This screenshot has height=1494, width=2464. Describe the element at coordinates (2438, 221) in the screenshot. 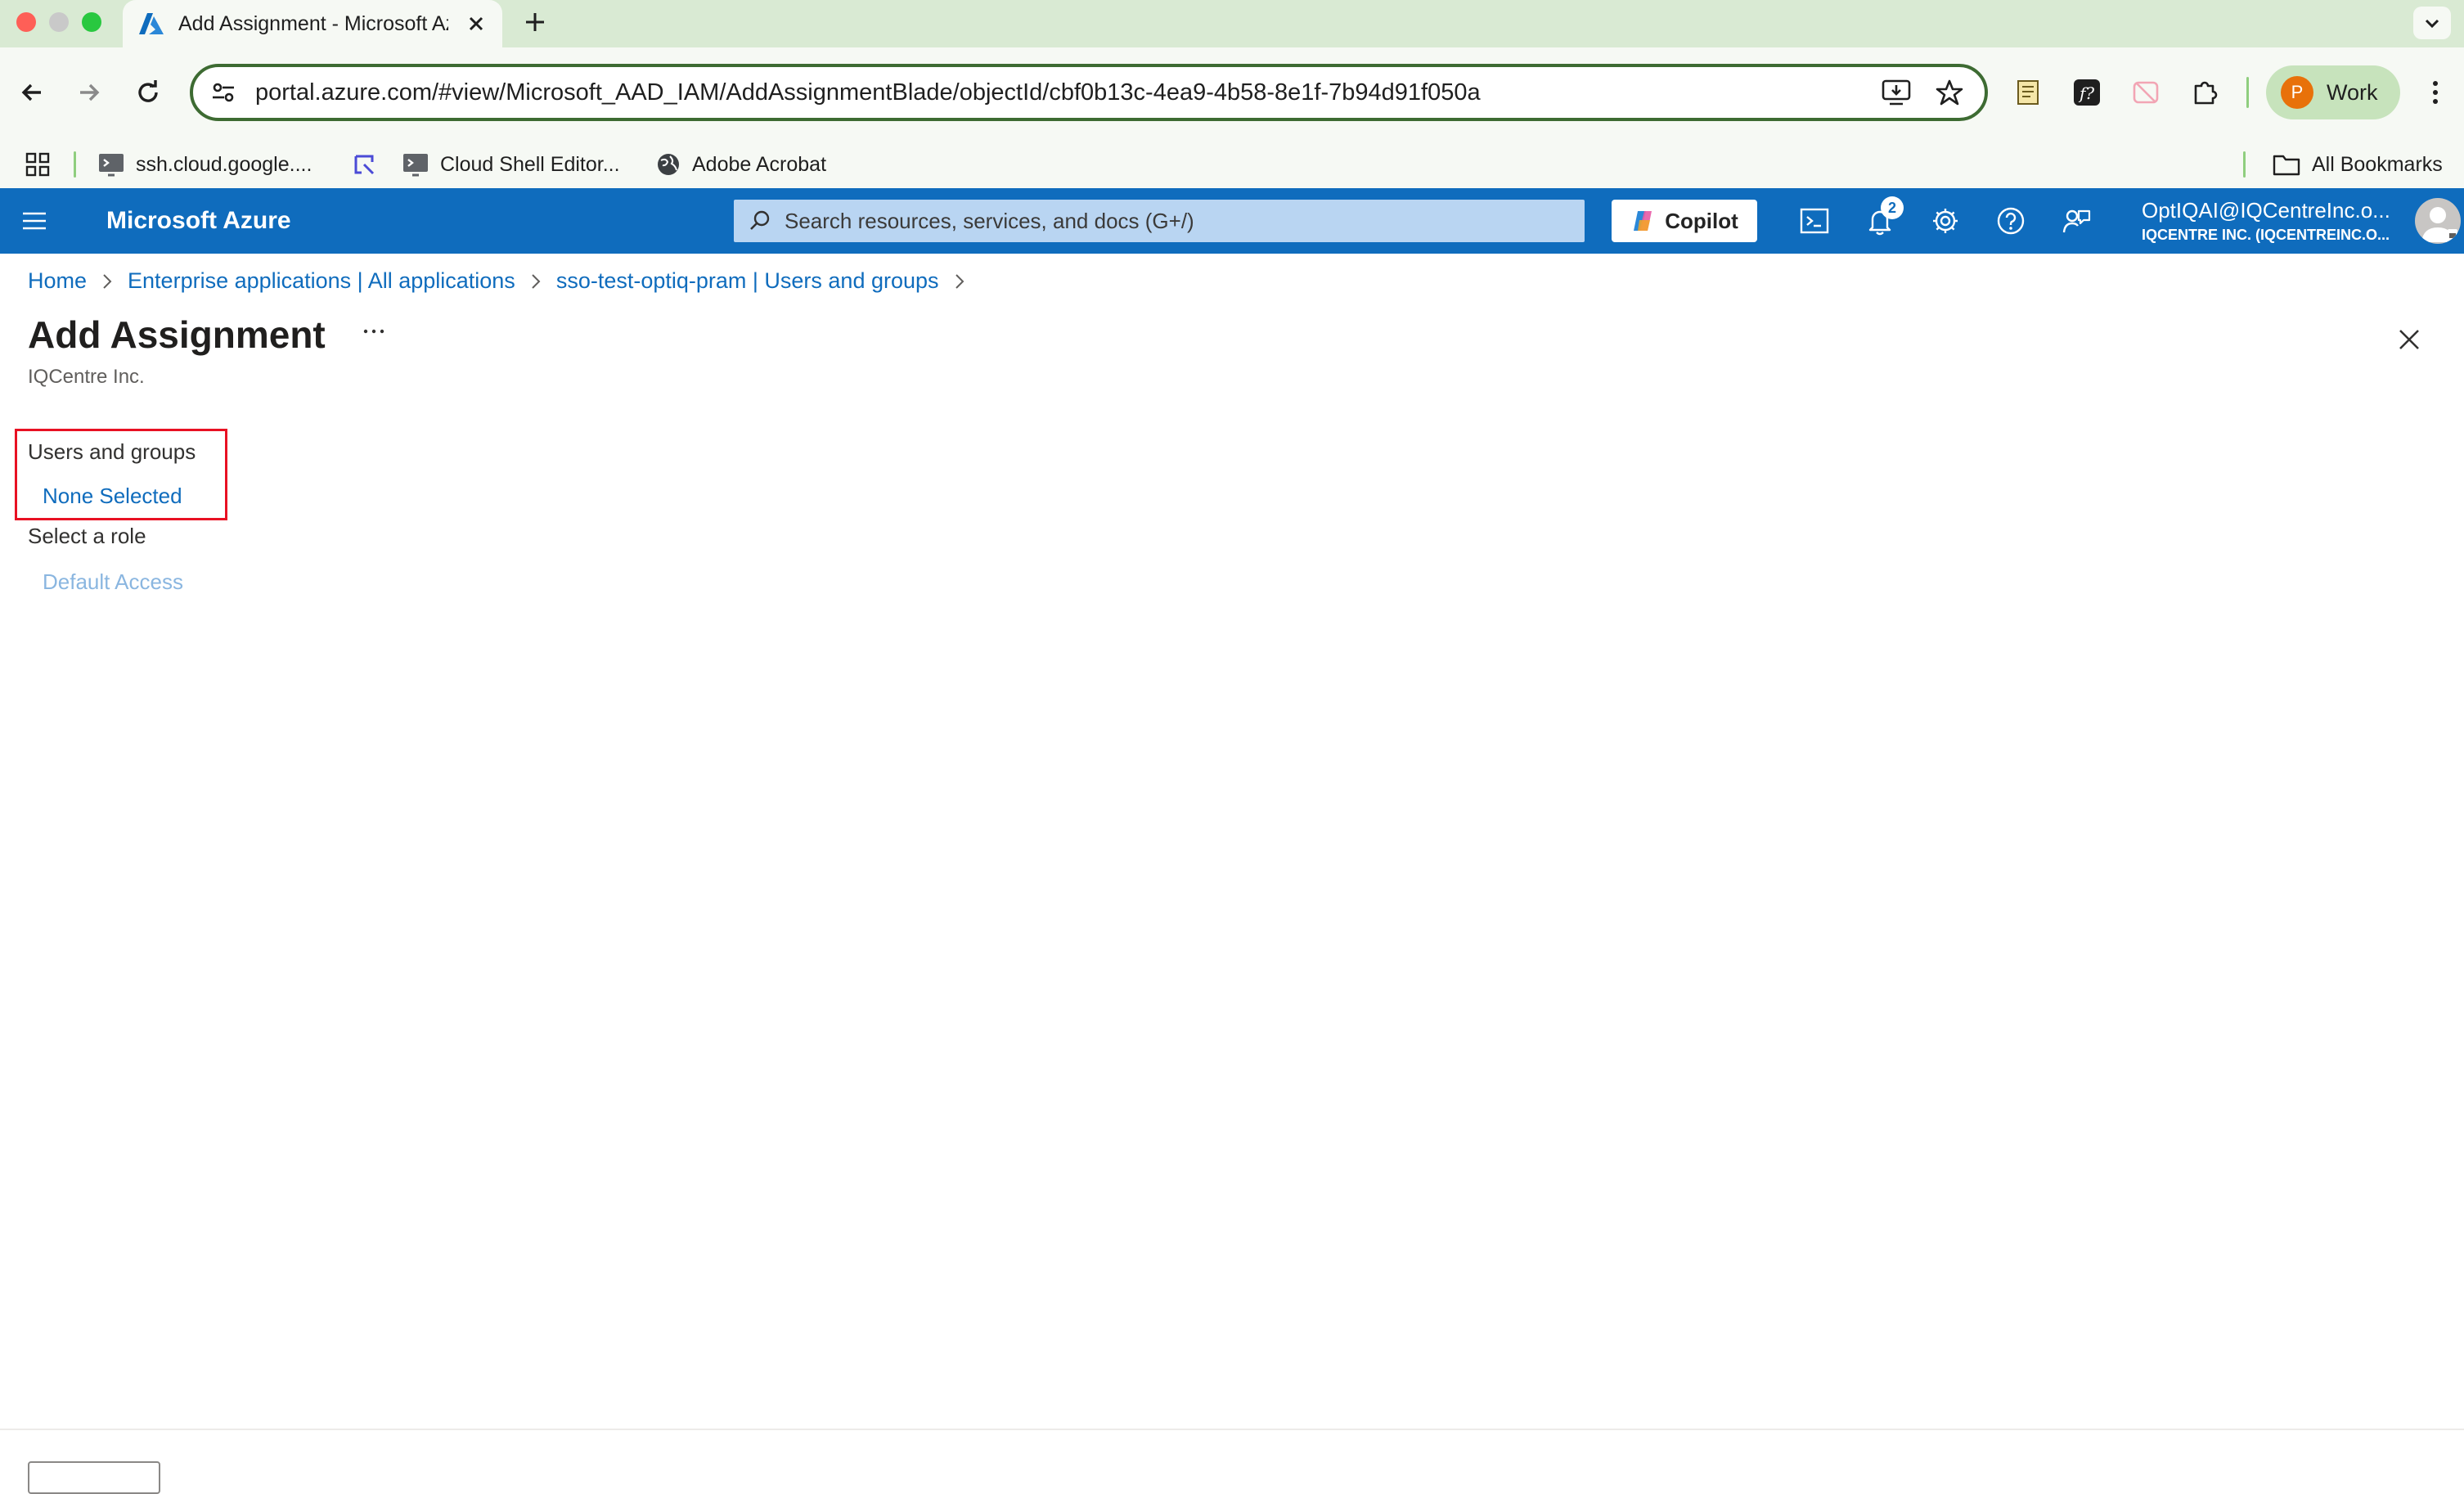

I see `avatar` at that location.